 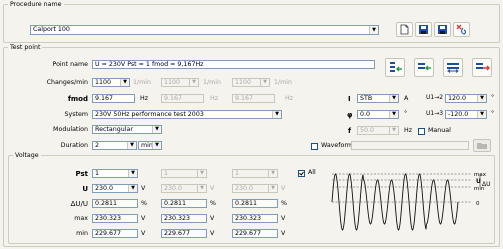 What do you see at coordinates (395, 67) in the screenshot?
I see `import-point-button` at bounding box center [395, 67].